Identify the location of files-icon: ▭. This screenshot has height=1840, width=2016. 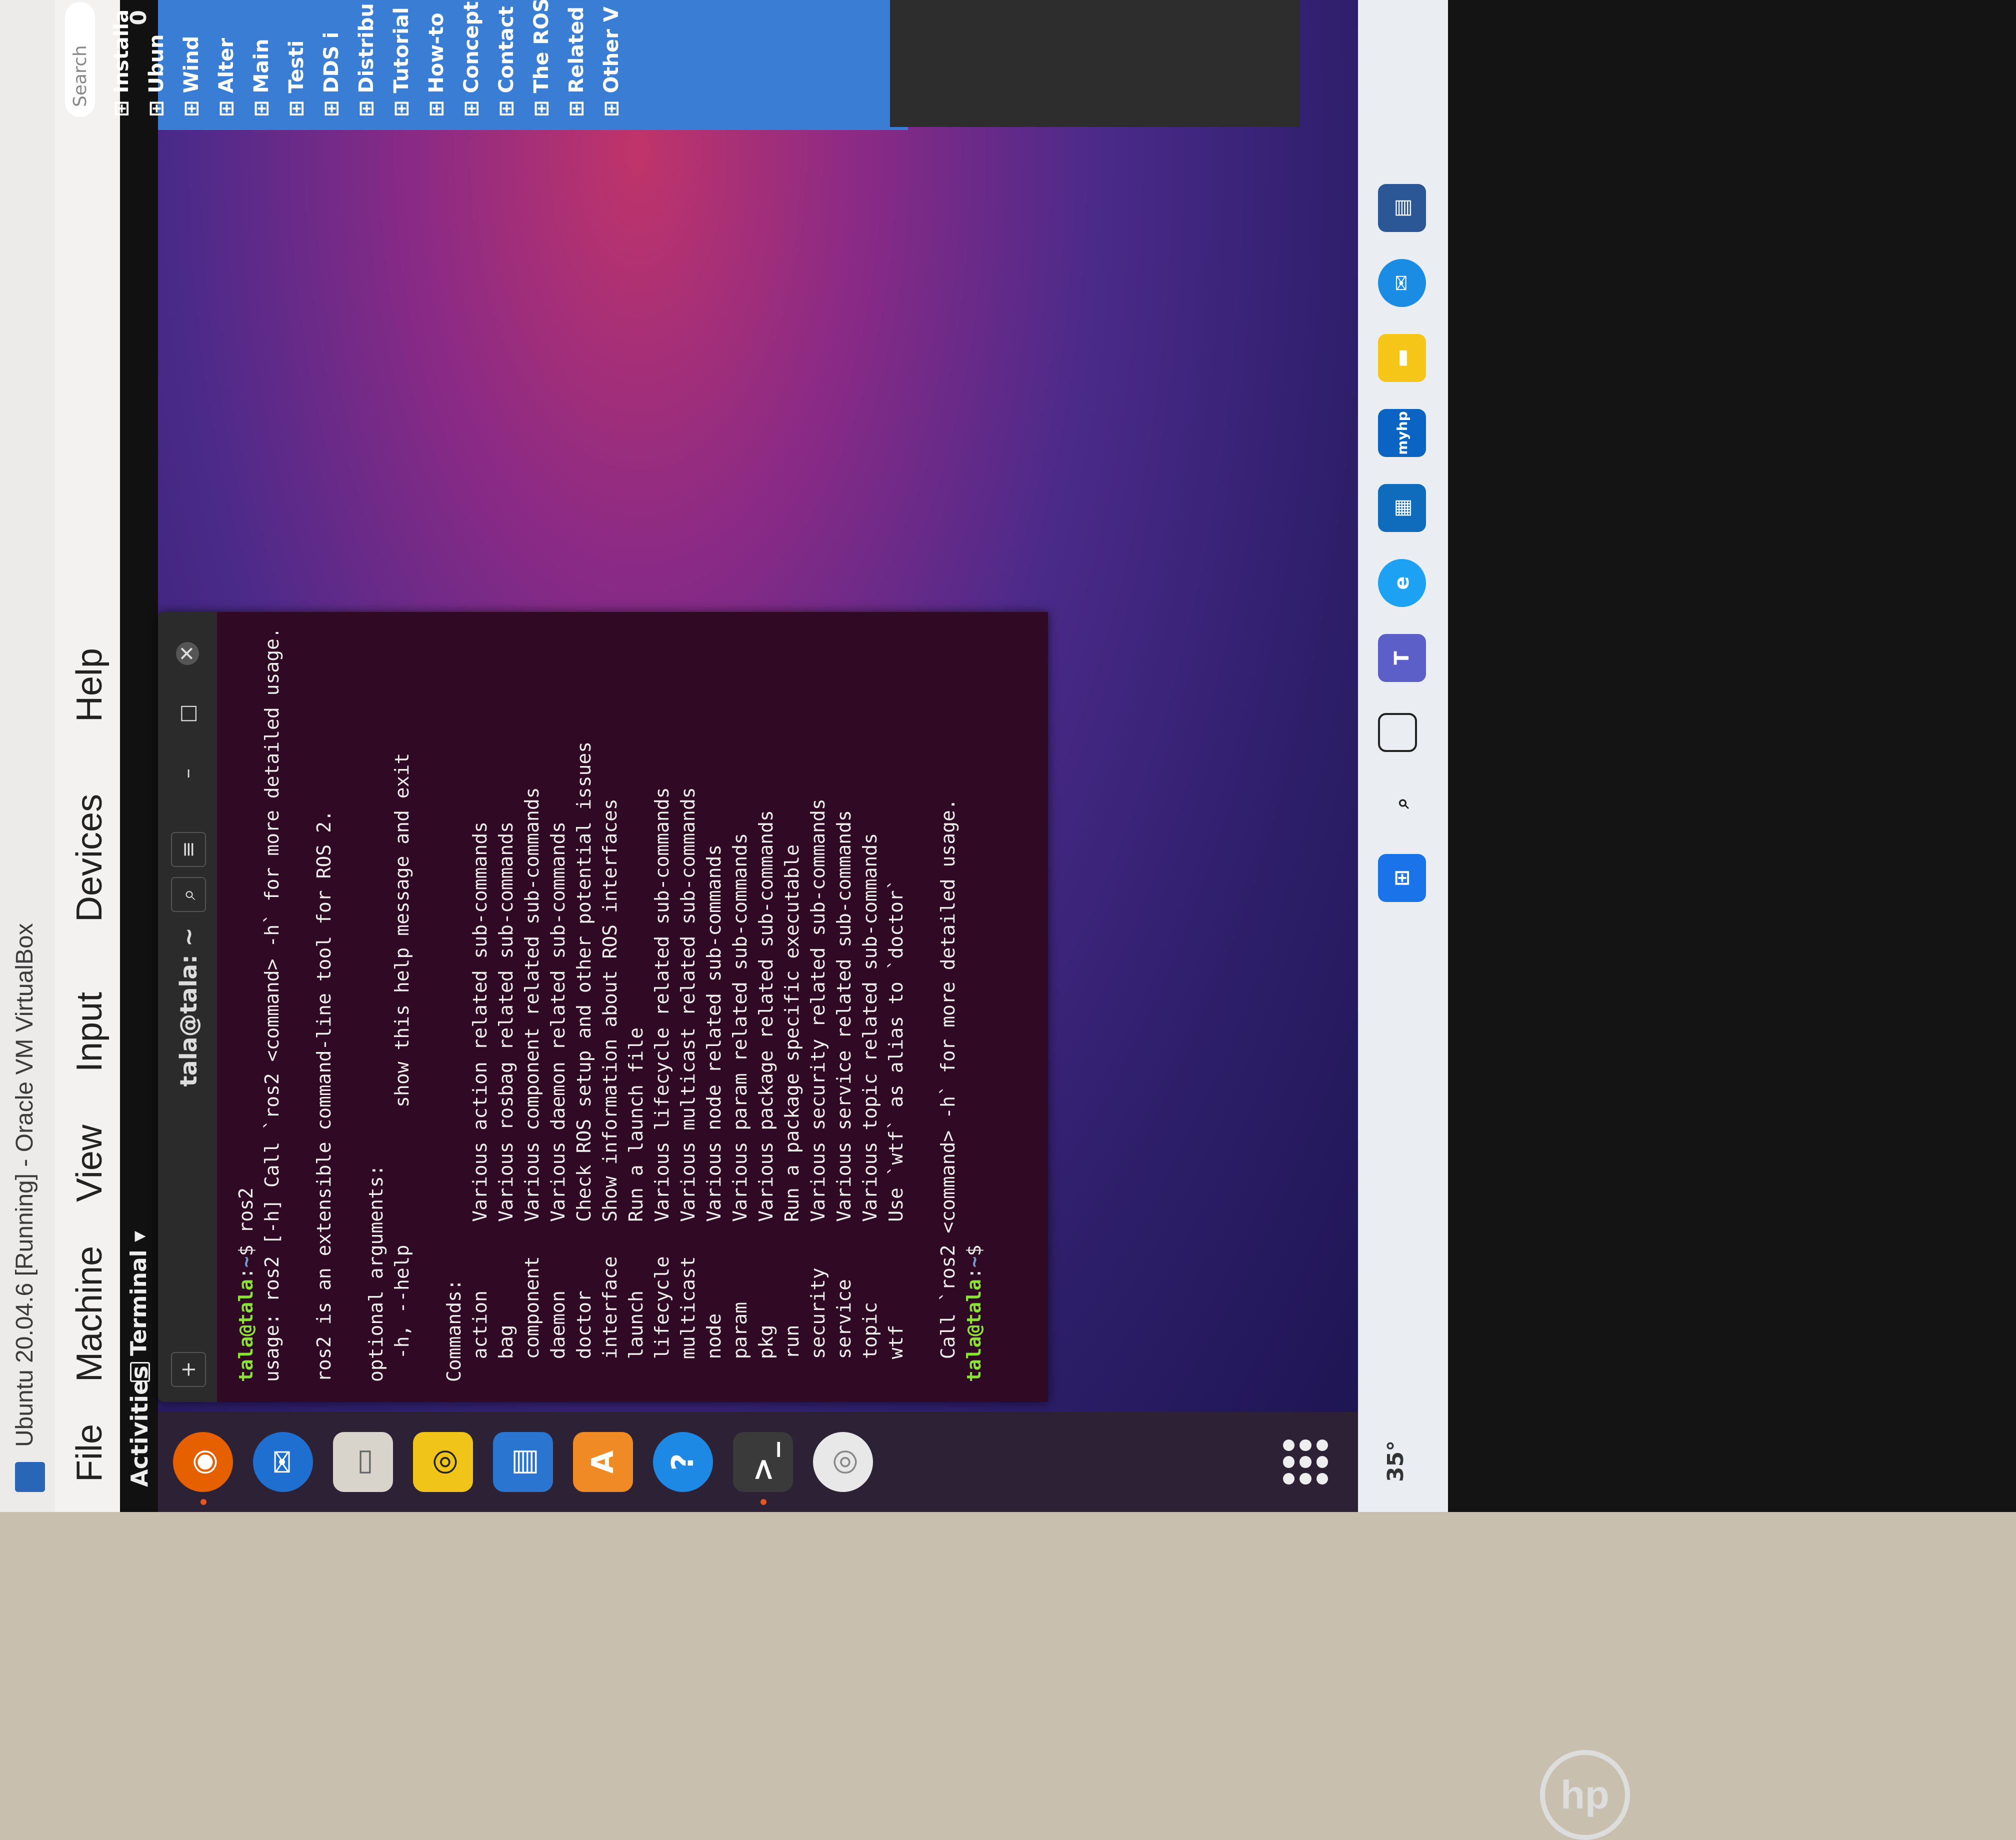
(363, 1462).